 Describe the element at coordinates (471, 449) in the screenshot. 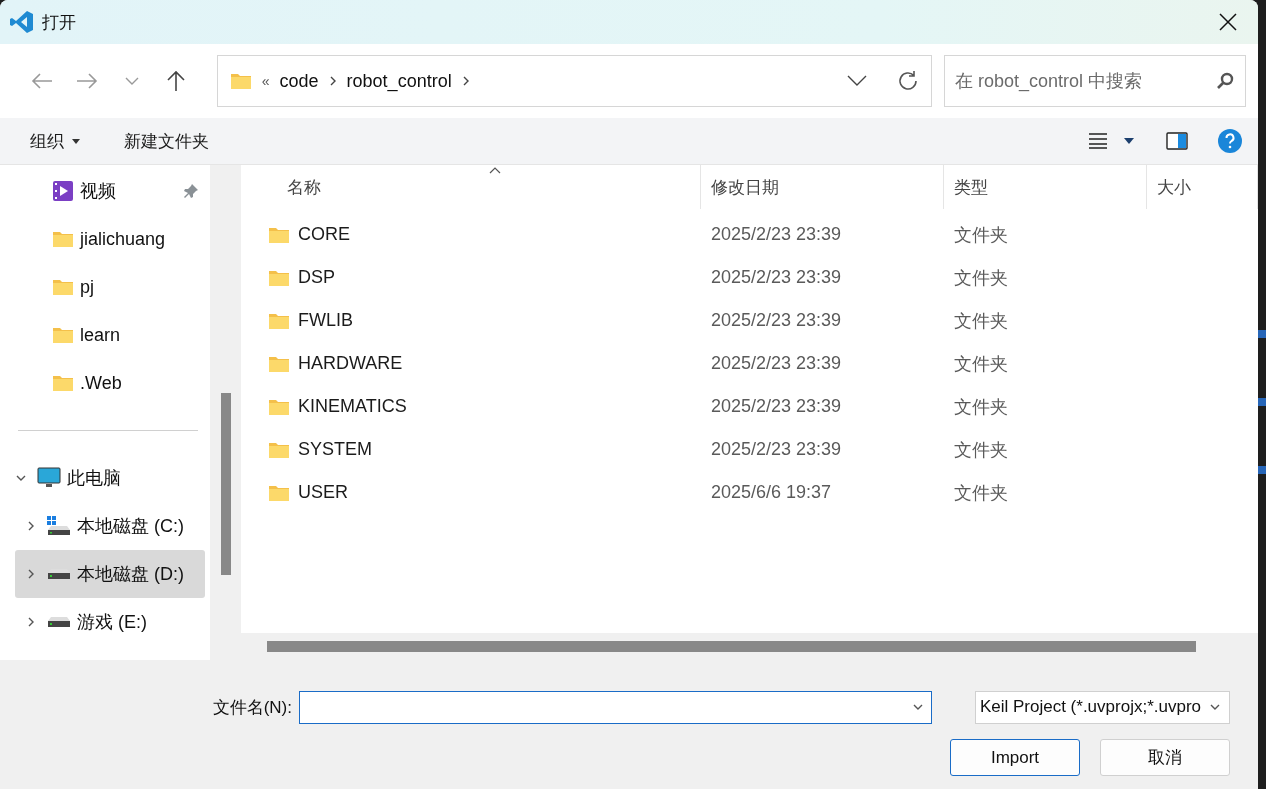

I see `file-row-name: SYSTEM` at that location.